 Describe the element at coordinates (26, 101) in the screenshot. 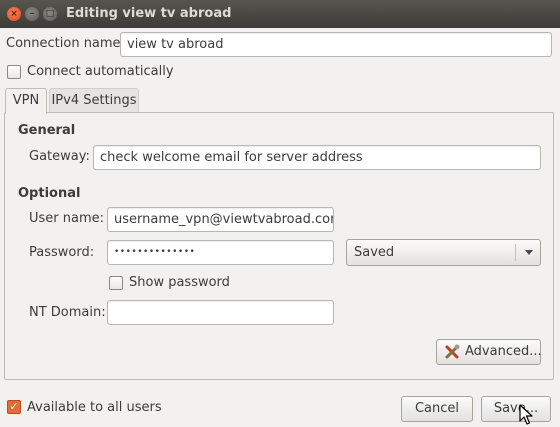

I see `tab-vpn: VPN` at that location.